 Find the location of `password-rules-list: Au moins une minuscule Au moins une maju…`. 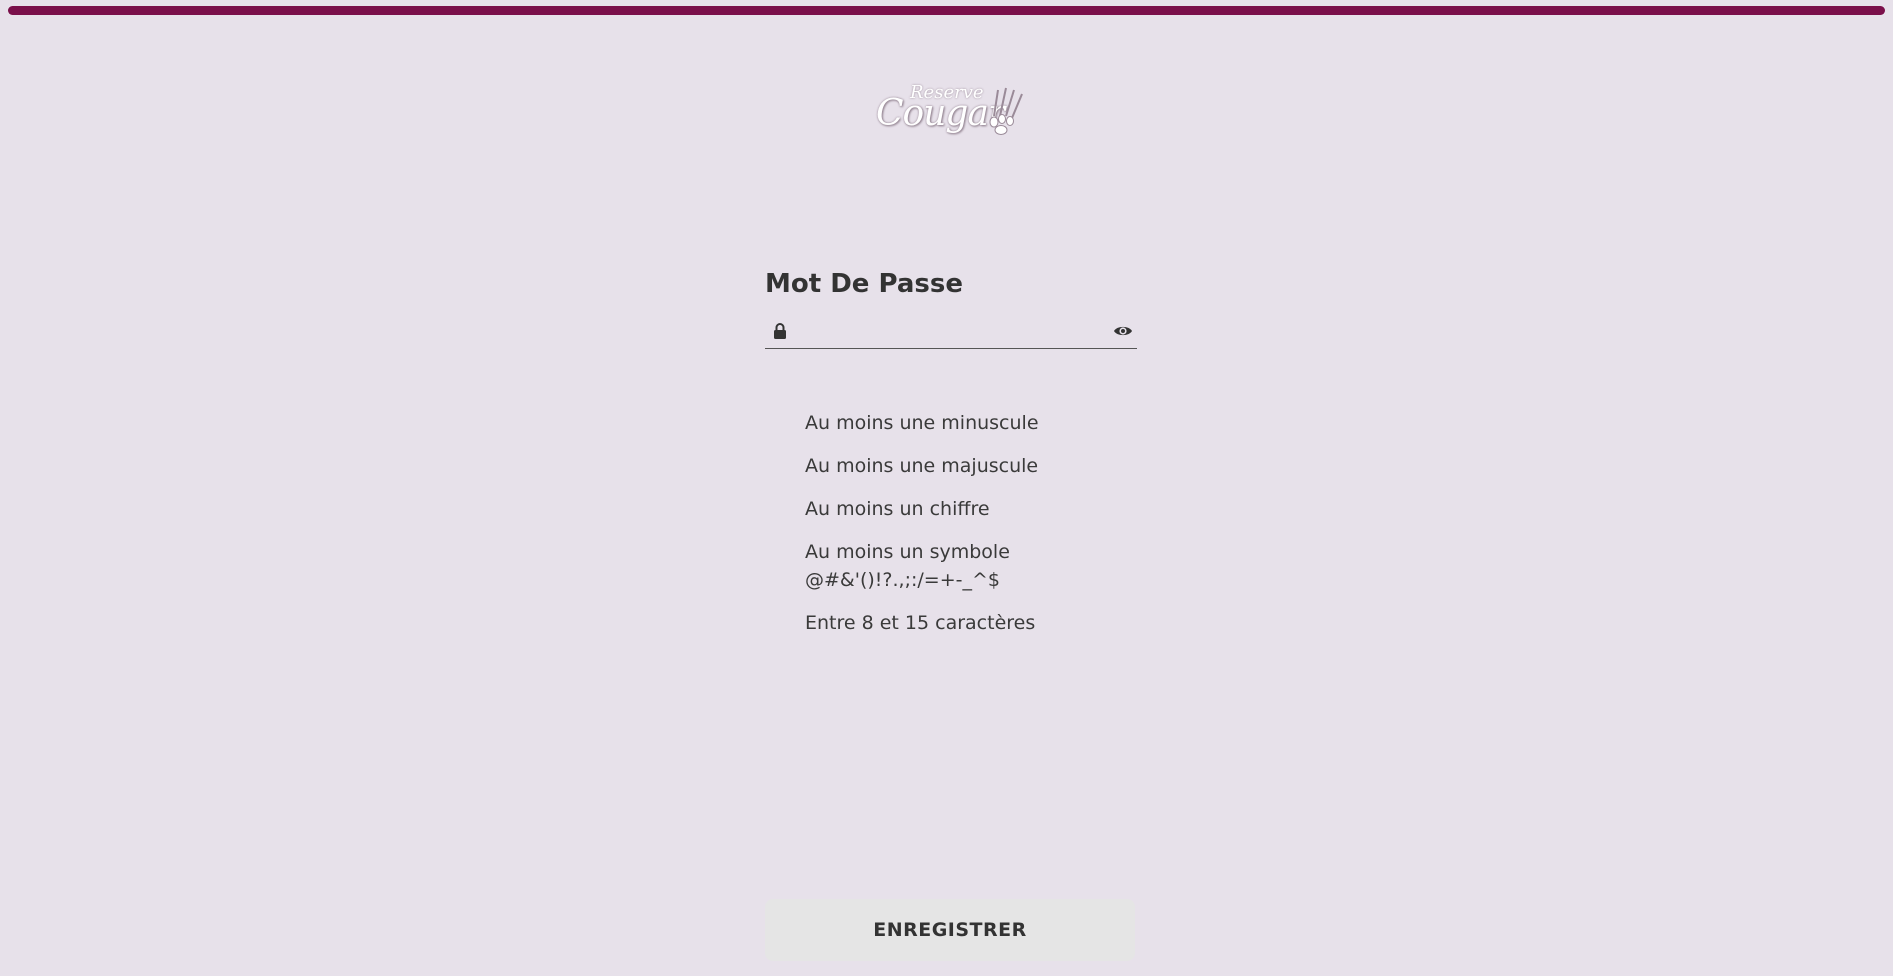

password-rules-list: Au moins une minuscule Au moins une maju… is located at coordinates (970, 523).